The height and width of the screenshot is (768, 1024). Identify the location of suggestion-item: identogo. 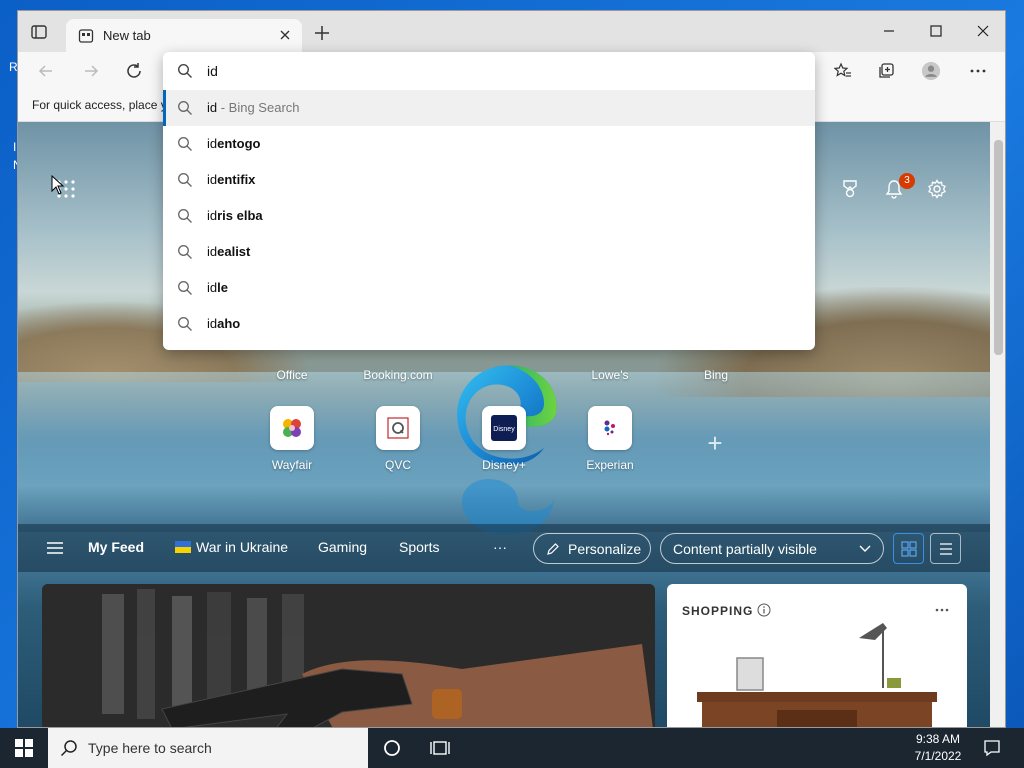
(489, 144).